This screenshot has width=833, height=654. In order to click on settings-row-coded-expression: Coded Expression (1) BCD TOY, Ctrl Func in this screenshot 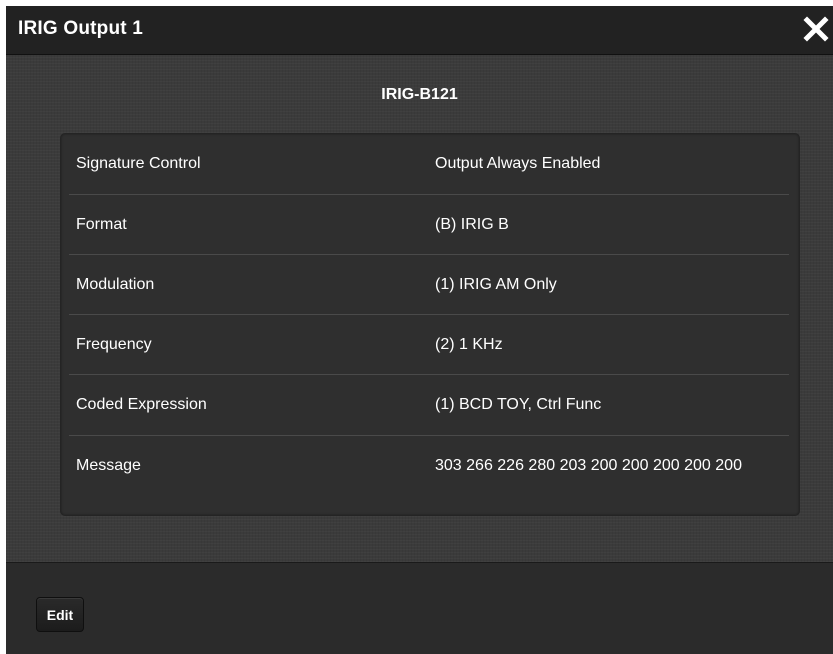, I will do `click(429, 405)`.